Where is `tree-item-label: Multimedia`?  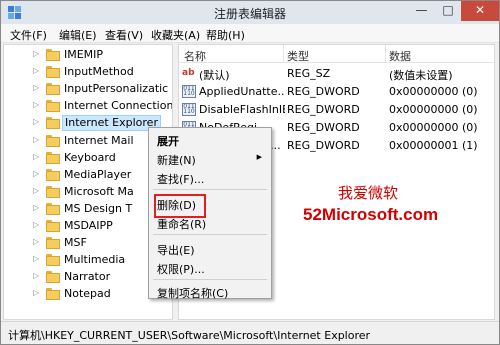 tree-item-label: Multimedia is located at coordinates (95, 260).